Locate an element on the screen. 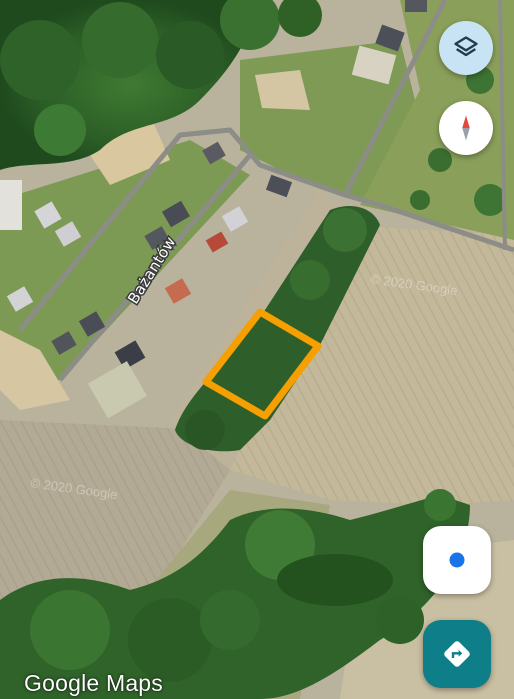 The image size is (514, 699). layers-icon is located at coordinates (466, 46).